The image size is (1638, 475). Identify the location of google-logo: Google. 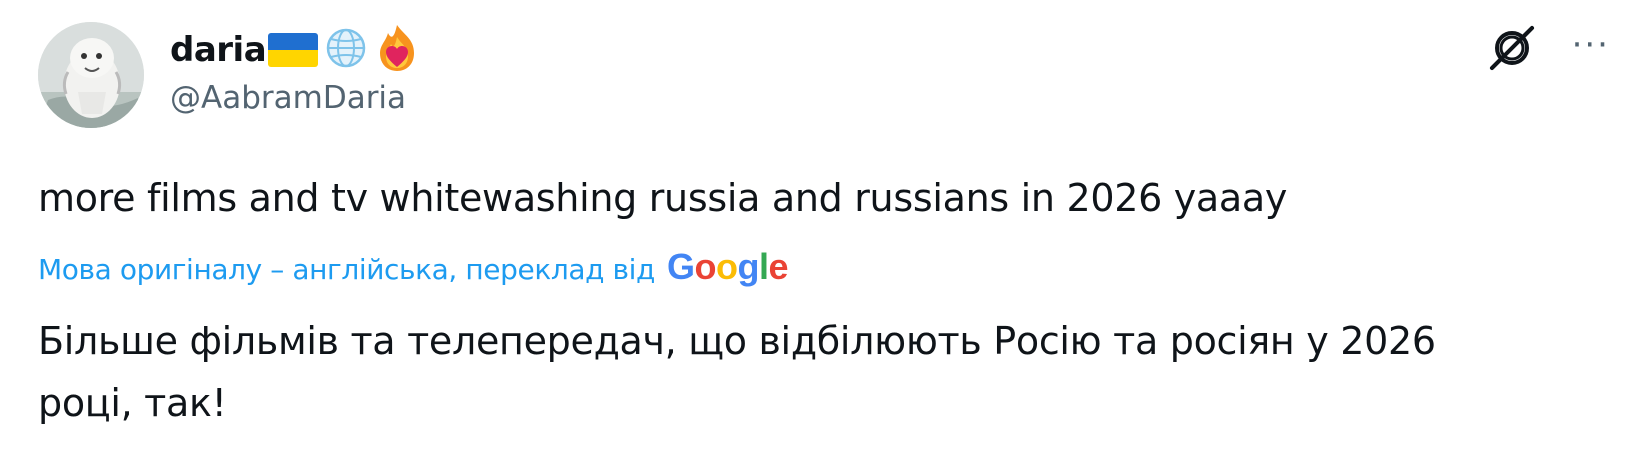
(728, 267).